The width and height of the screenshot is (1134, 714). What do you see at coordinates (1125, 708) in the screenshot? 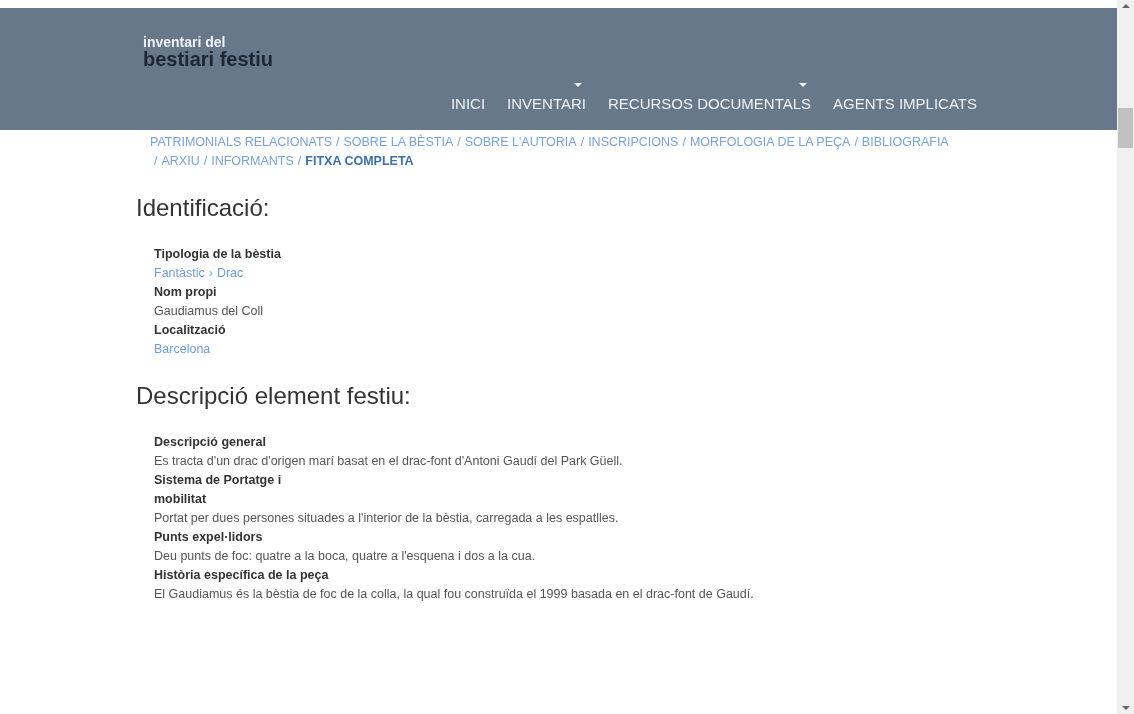
I see `scroll-down-icon` at bounding box center [1125, 708].